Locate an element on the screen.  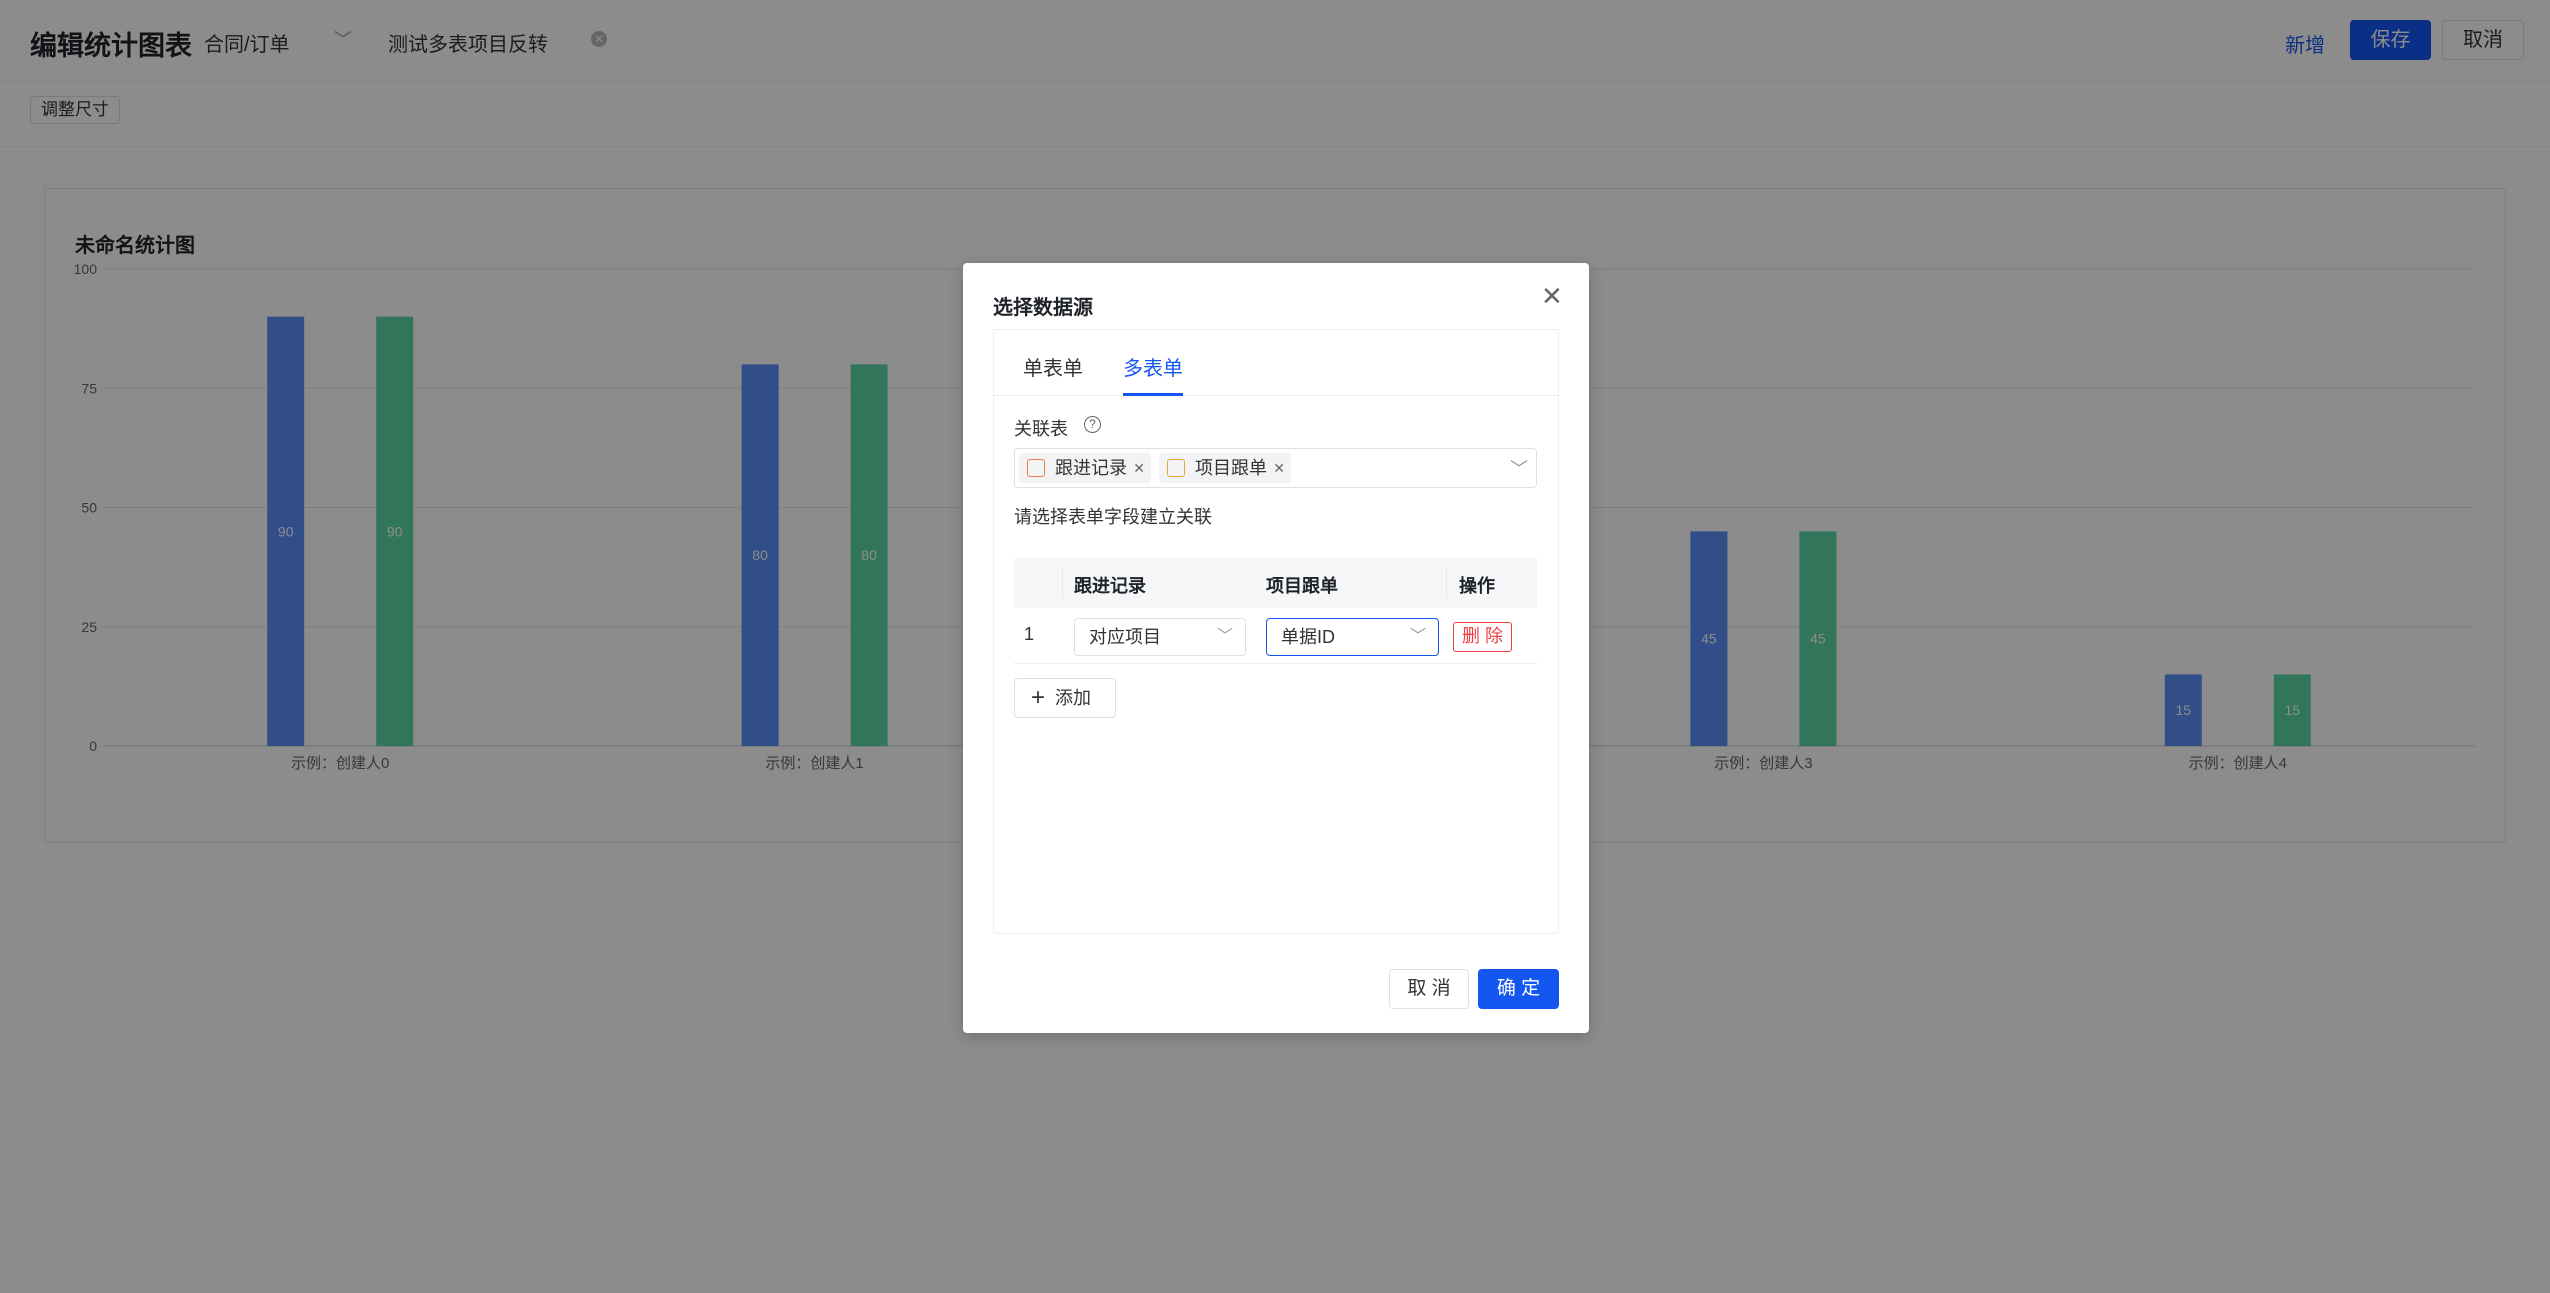
close-icon: ✕ is located at coordinates (1552, 296).